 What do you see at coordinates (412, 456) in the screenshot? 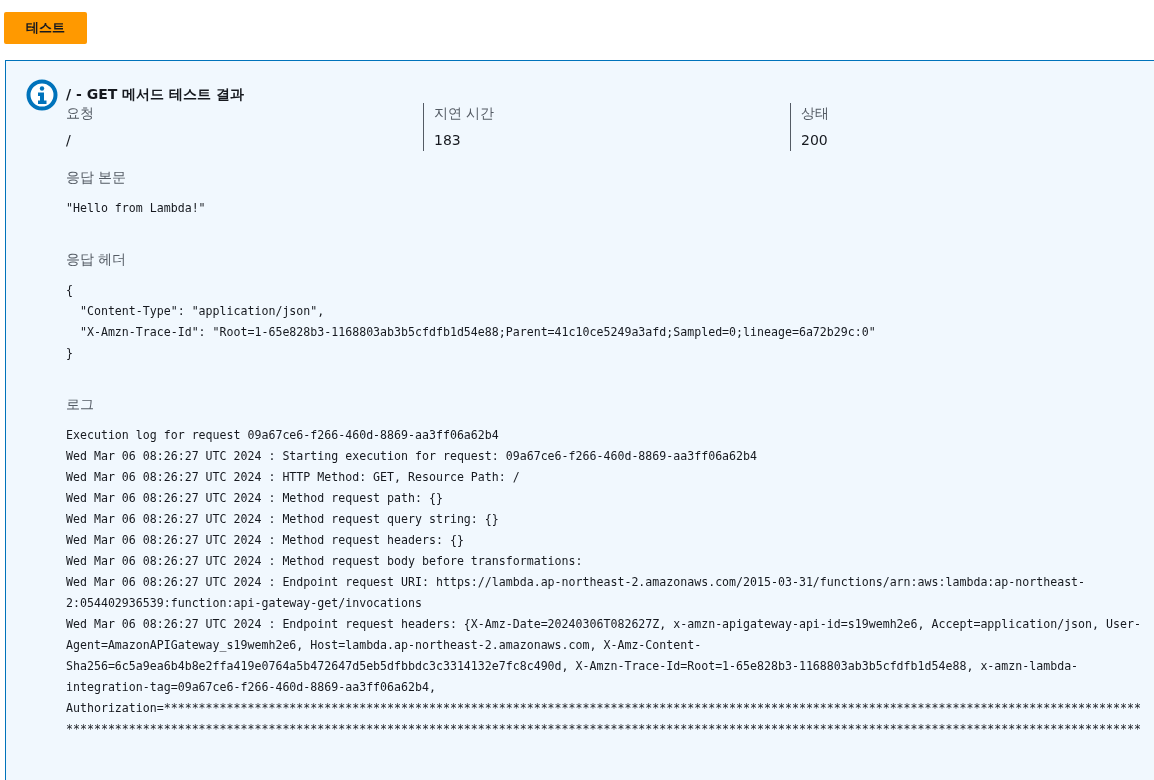
I see `log-line: Wed Mar 06 08:26:27 UTC 2024 : Starting execution for request: 09a67ce6-f266-460d-8869-aa3ff06a62b4` at bounding box center [412, 456].